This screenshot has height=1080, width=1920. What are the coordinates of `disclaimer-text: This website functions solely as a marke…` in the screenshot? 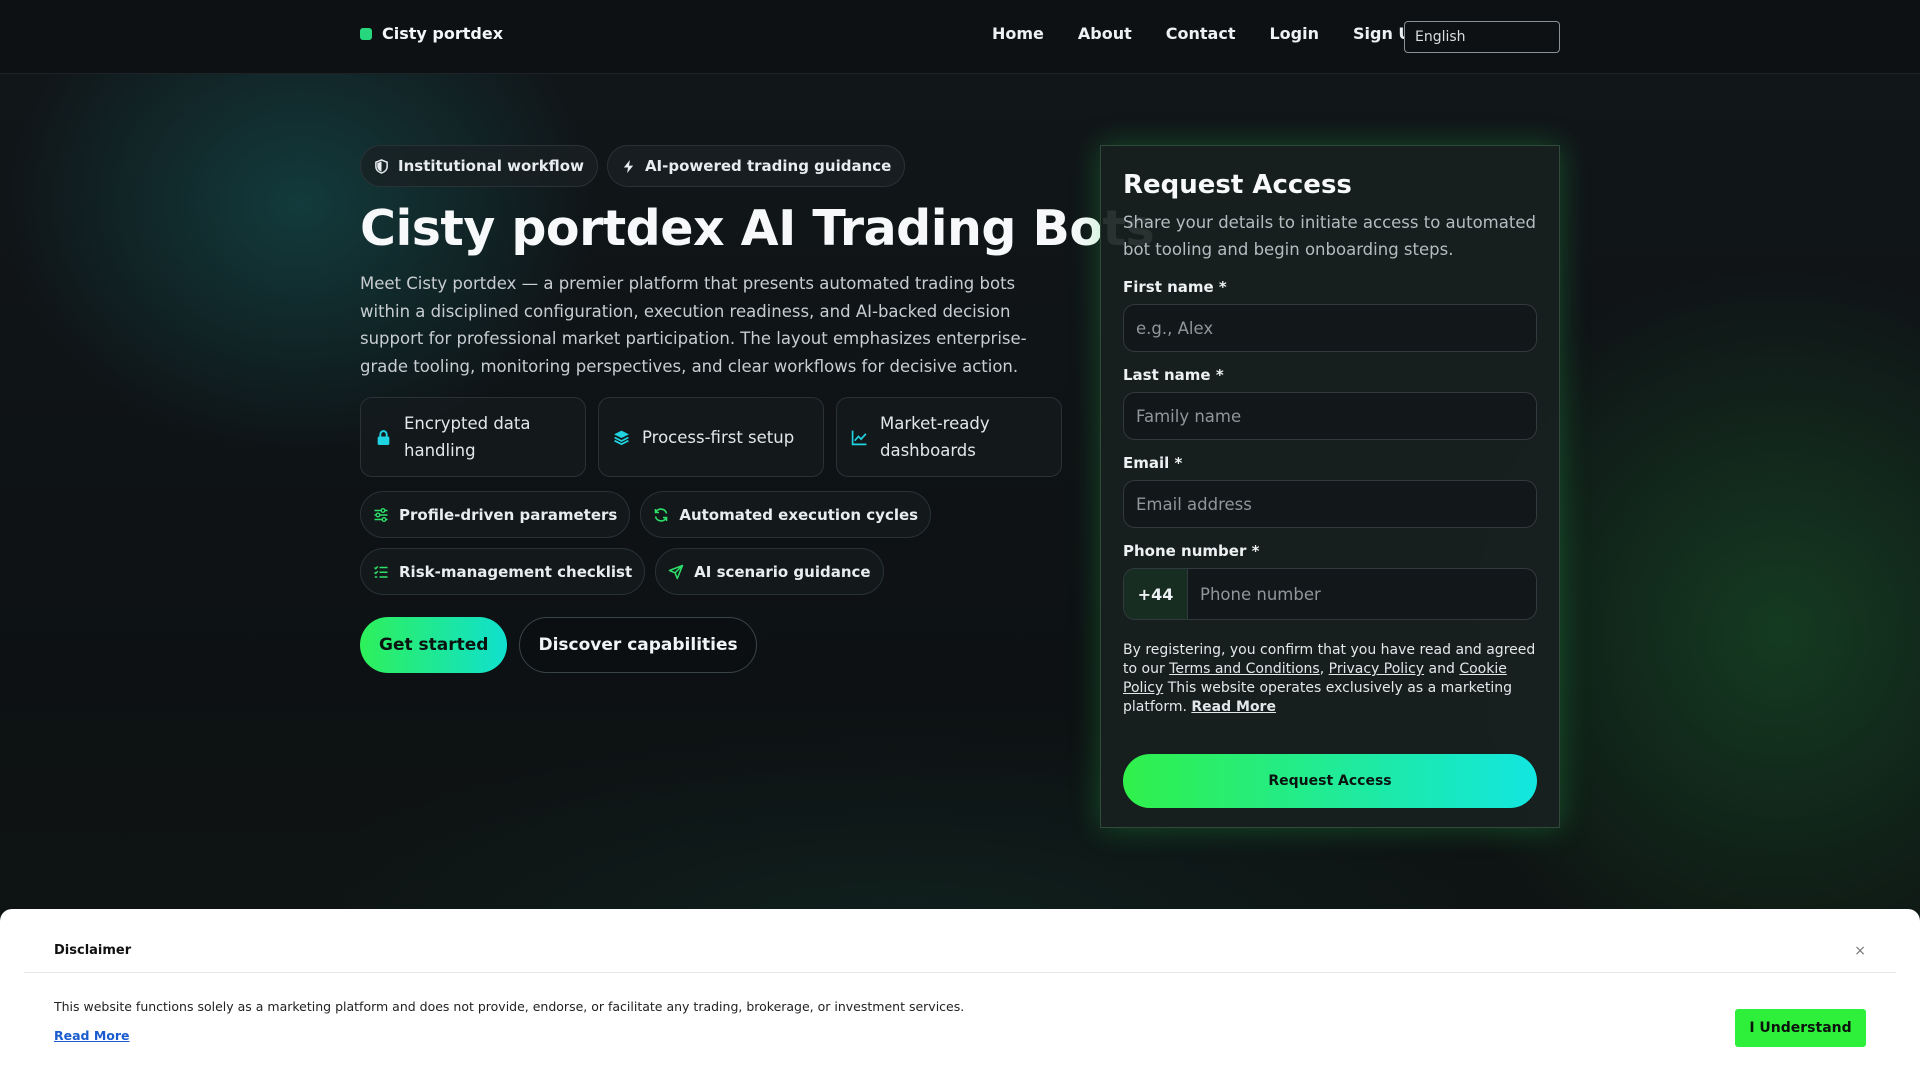 It's located at (509, 1006).